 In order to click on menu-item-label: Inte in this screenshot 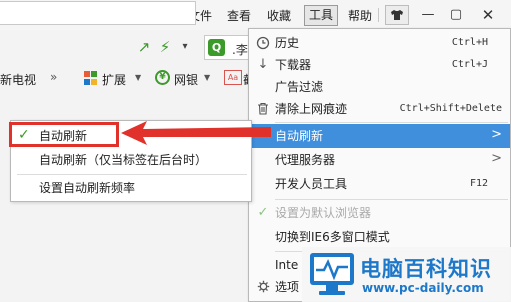, I will do `click(287, 265)`.